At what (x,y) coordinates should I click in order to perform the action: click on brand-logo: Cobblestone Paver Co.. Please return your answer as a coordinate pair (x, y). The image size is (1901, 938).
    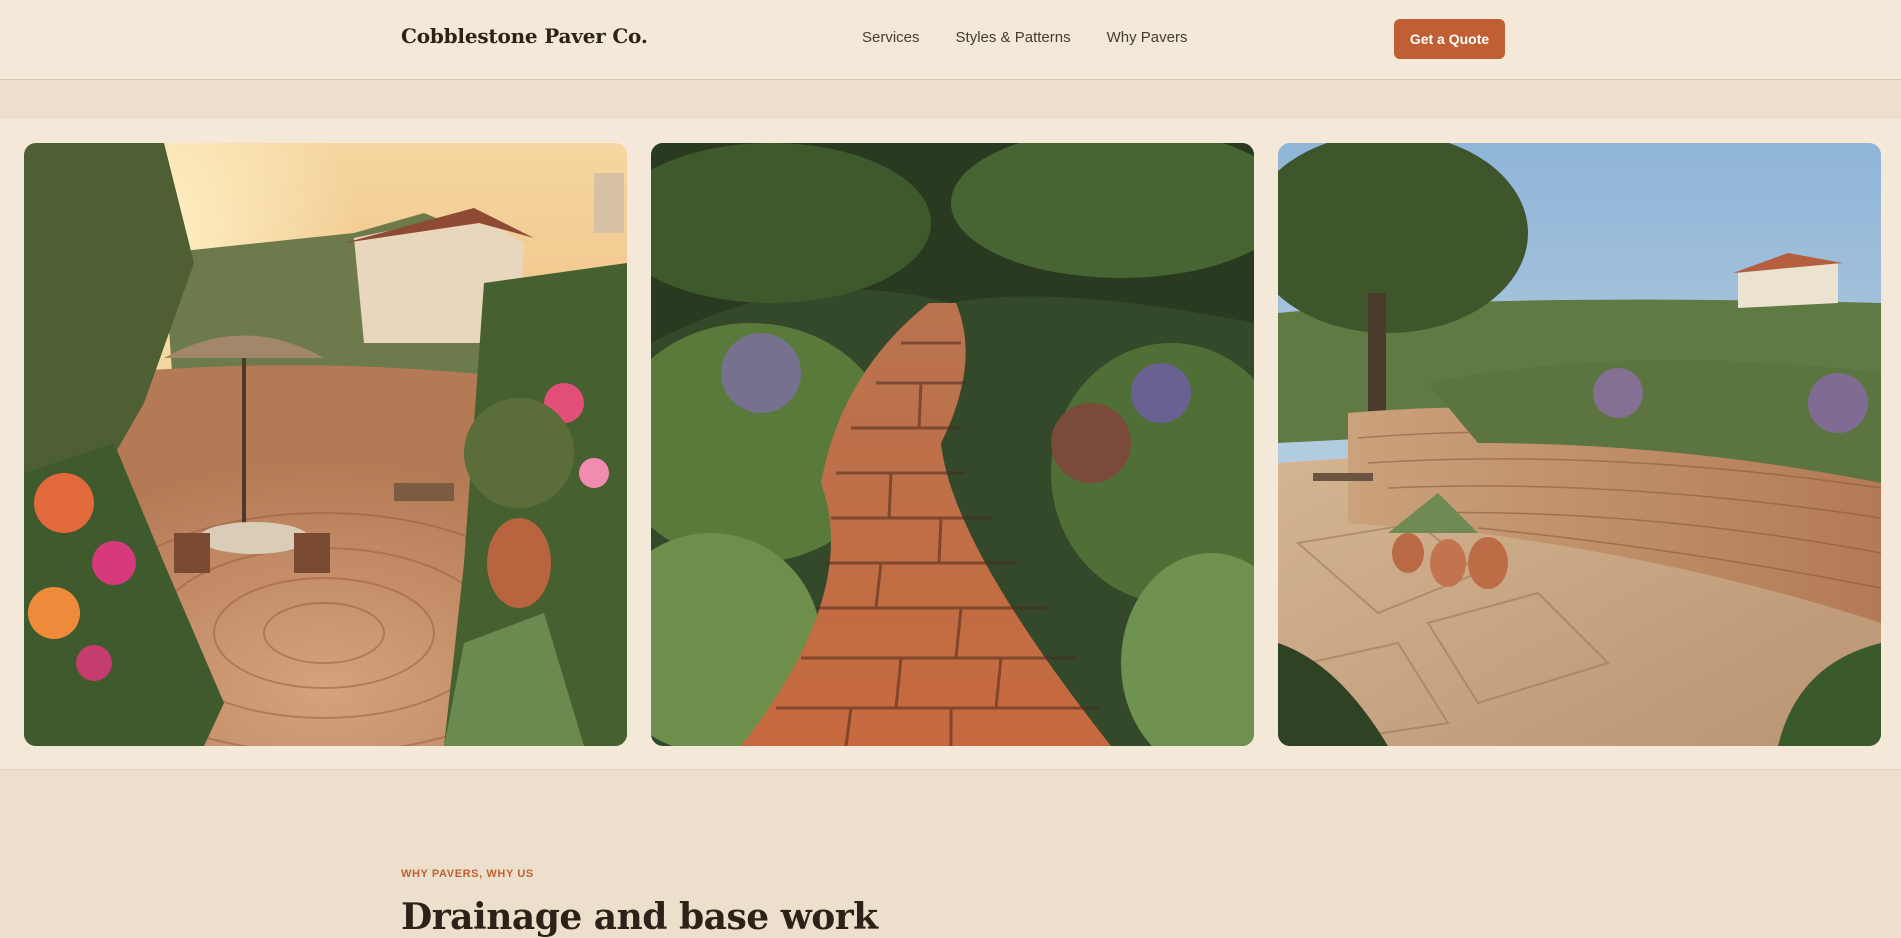
    Looking at the image, I should click on (524, 36).